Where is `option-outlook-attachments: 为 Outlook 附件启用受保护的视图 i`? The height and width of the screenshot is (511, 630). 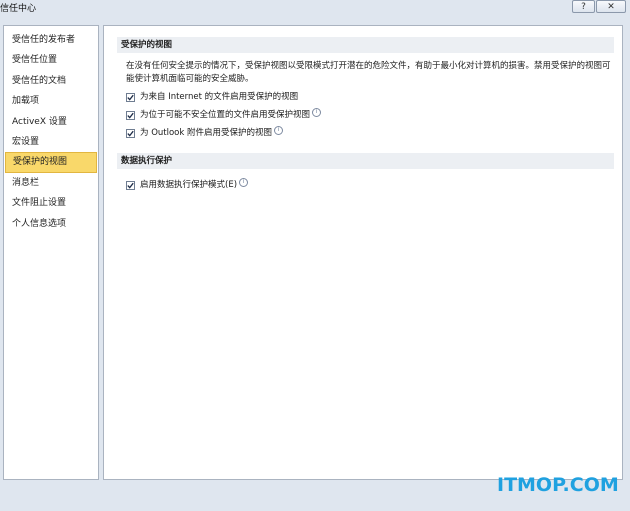 option-outlook-attachments: 为 Outlook 附件启用受保护的视图 i is located at coordinates (205, 133).